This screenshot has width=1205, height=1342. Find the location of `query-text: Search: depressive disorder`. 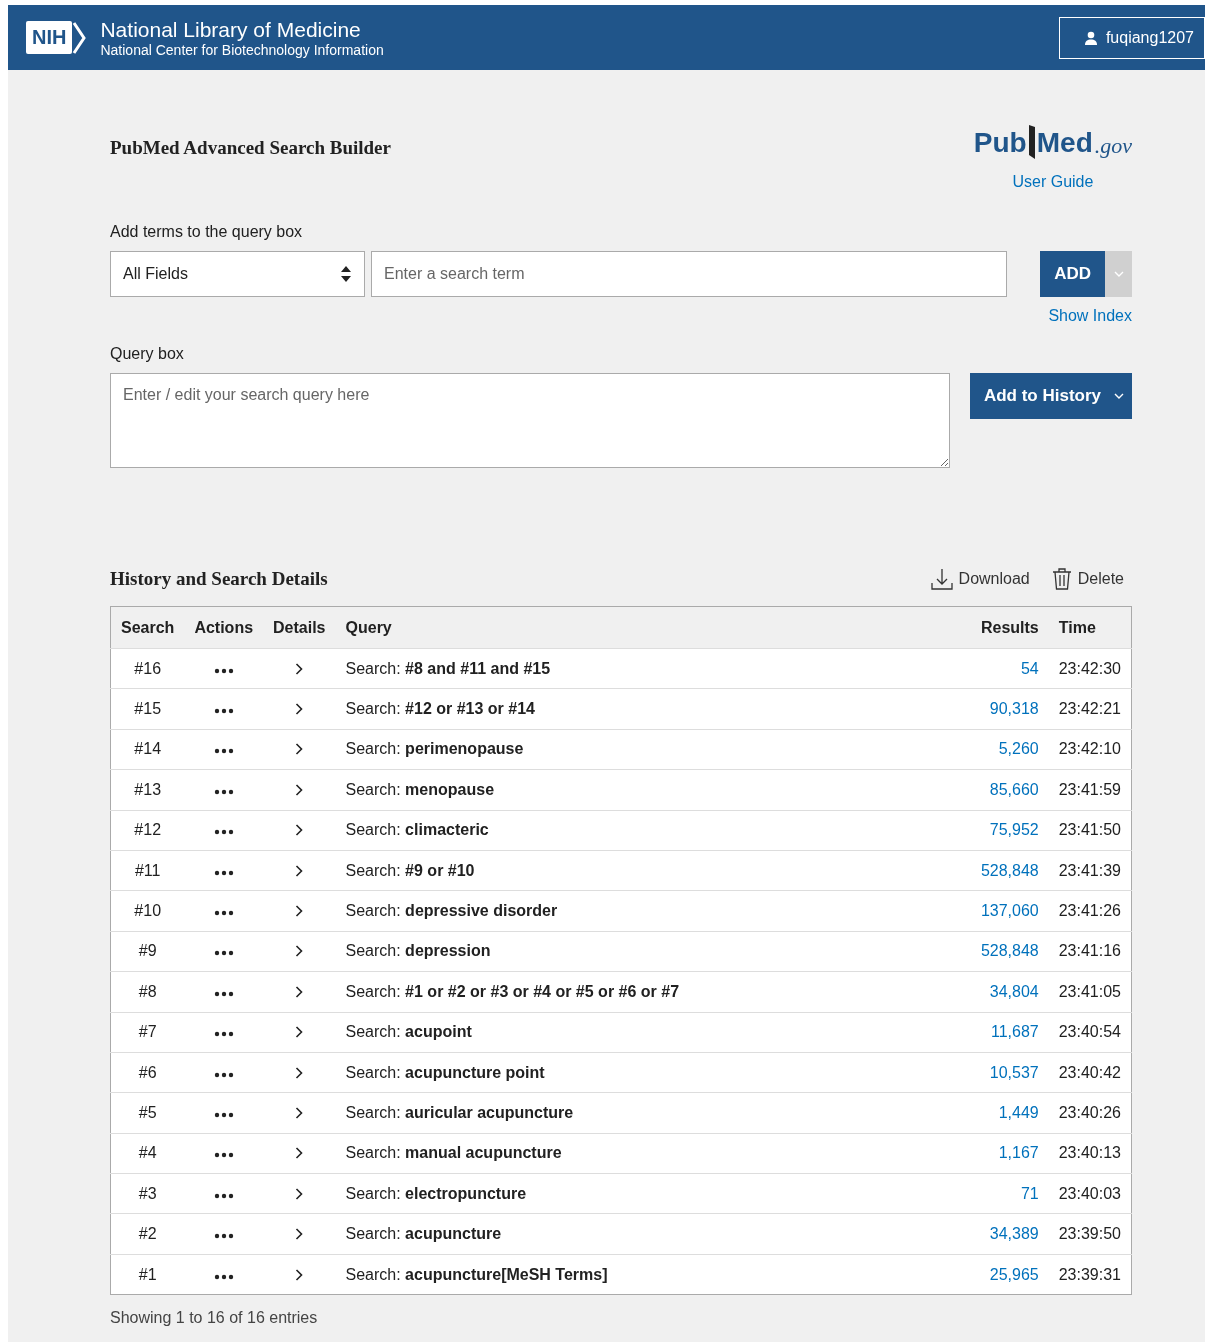

query-text: Search: depressive disorder is located at coordinates (653, 911).